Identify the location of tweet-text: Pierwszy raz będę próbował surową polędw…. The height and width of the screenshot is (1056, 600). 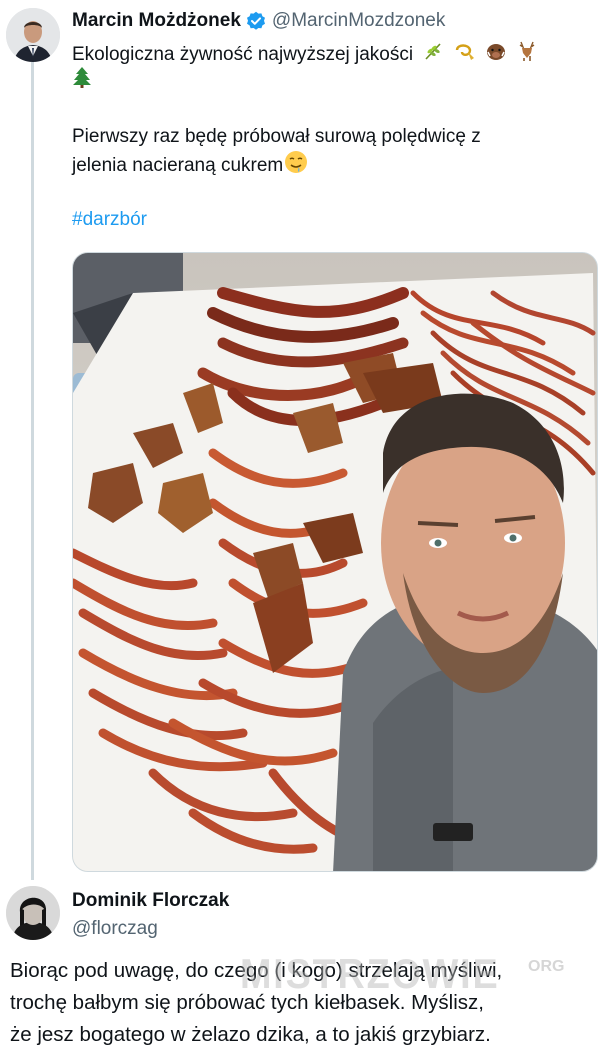
(276, 136).